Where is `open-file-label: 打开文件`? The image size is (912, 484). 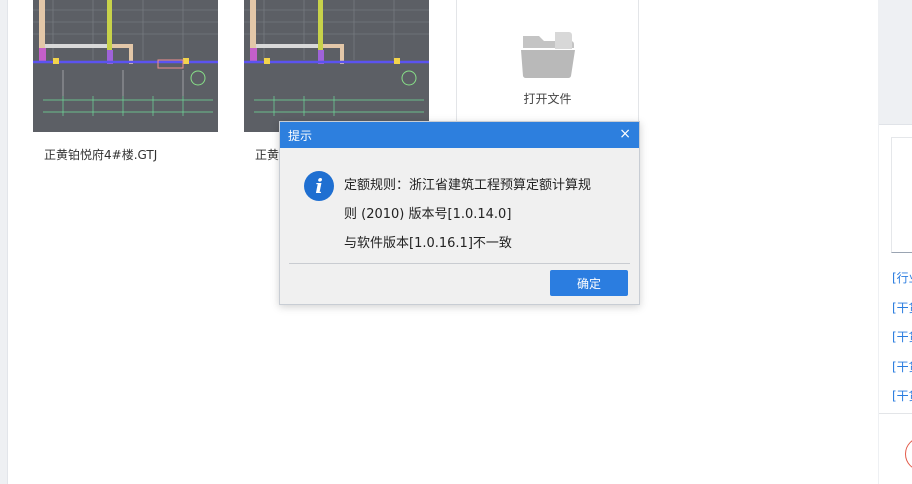 open-file-label: 打开文件 is located at coordinates (547, 99).